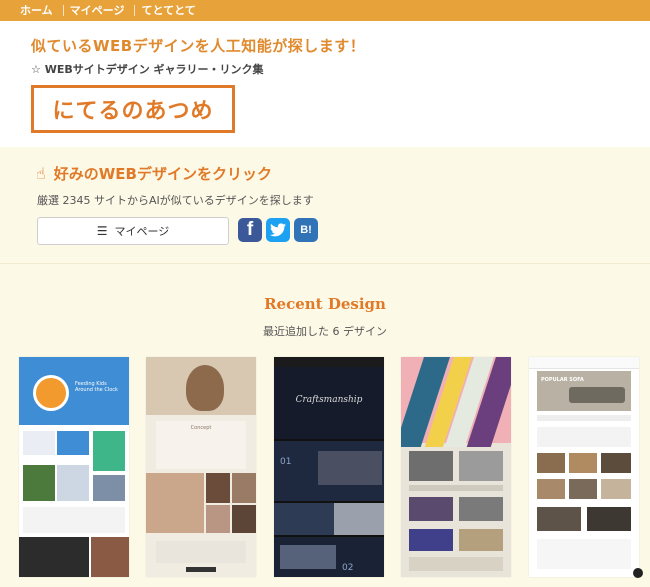 This screenshot has height=587, width=650. I want to click on section-divider, so click(325, 263).